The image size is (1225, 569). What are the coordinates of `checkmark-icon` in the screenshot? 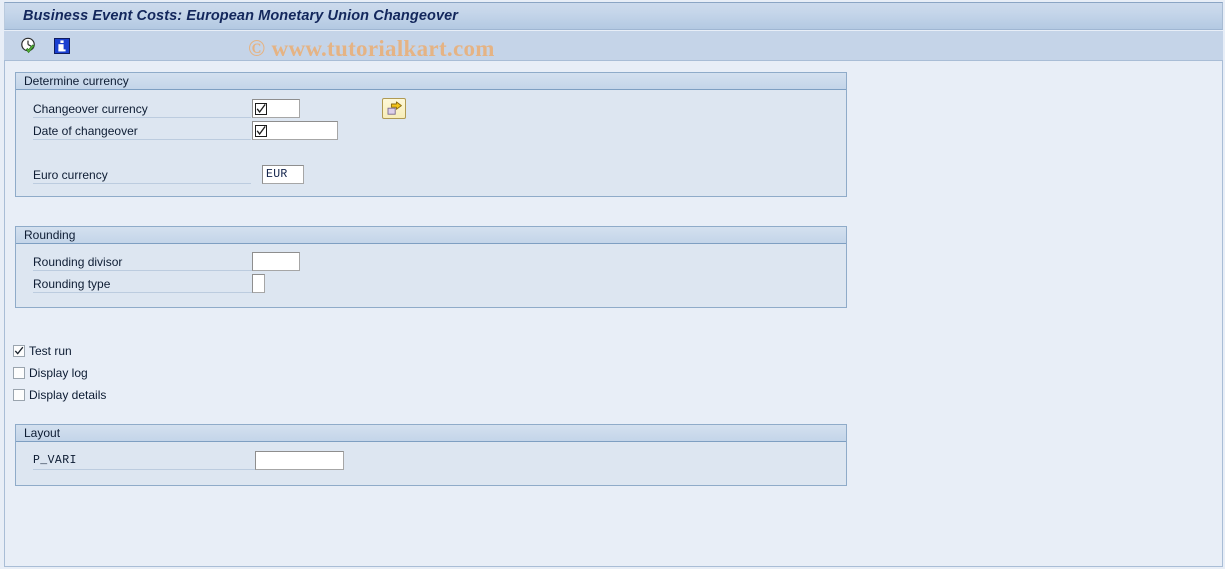 It's located at (19, 350).